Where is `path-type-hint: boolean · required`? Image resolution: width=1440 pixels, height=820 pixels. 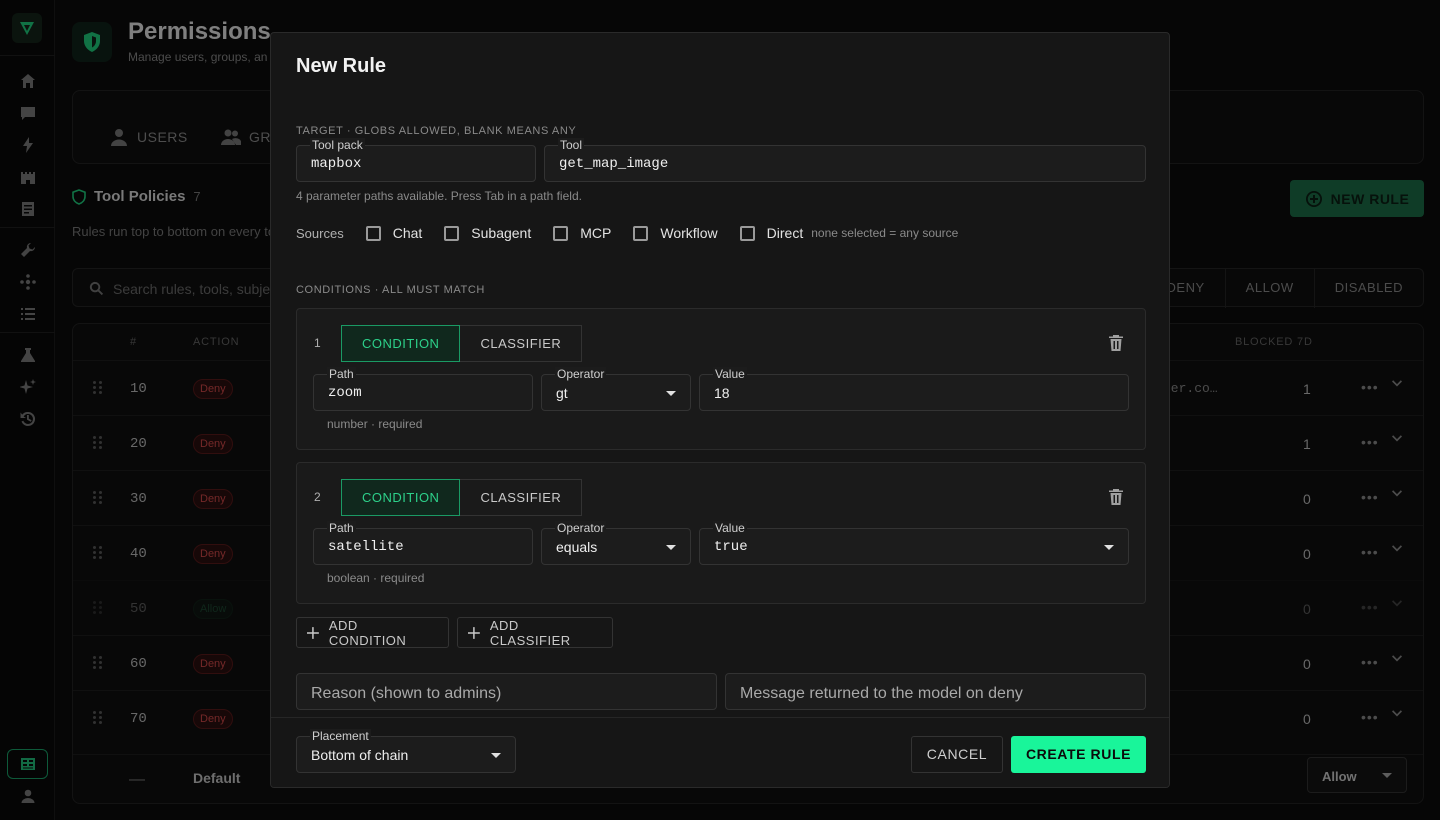
path-type-hint: boolean · required is located at coordinates (376, 578).